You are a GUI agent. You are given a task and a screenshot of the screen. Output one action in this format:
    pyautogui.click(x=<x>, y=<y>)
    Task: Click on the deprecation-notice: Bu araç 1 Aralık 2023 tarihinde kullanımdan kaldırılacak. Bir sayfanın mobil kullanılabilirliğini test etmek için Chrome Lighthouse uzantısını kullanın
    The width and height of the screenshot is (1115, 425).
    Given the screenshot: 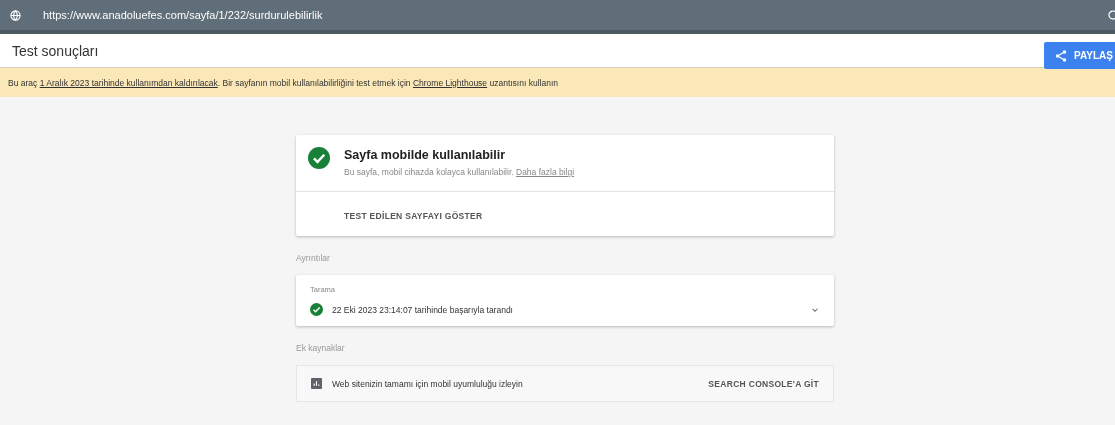 What is the action you would take?
    pyautogui.click(x=283, y=82)
    